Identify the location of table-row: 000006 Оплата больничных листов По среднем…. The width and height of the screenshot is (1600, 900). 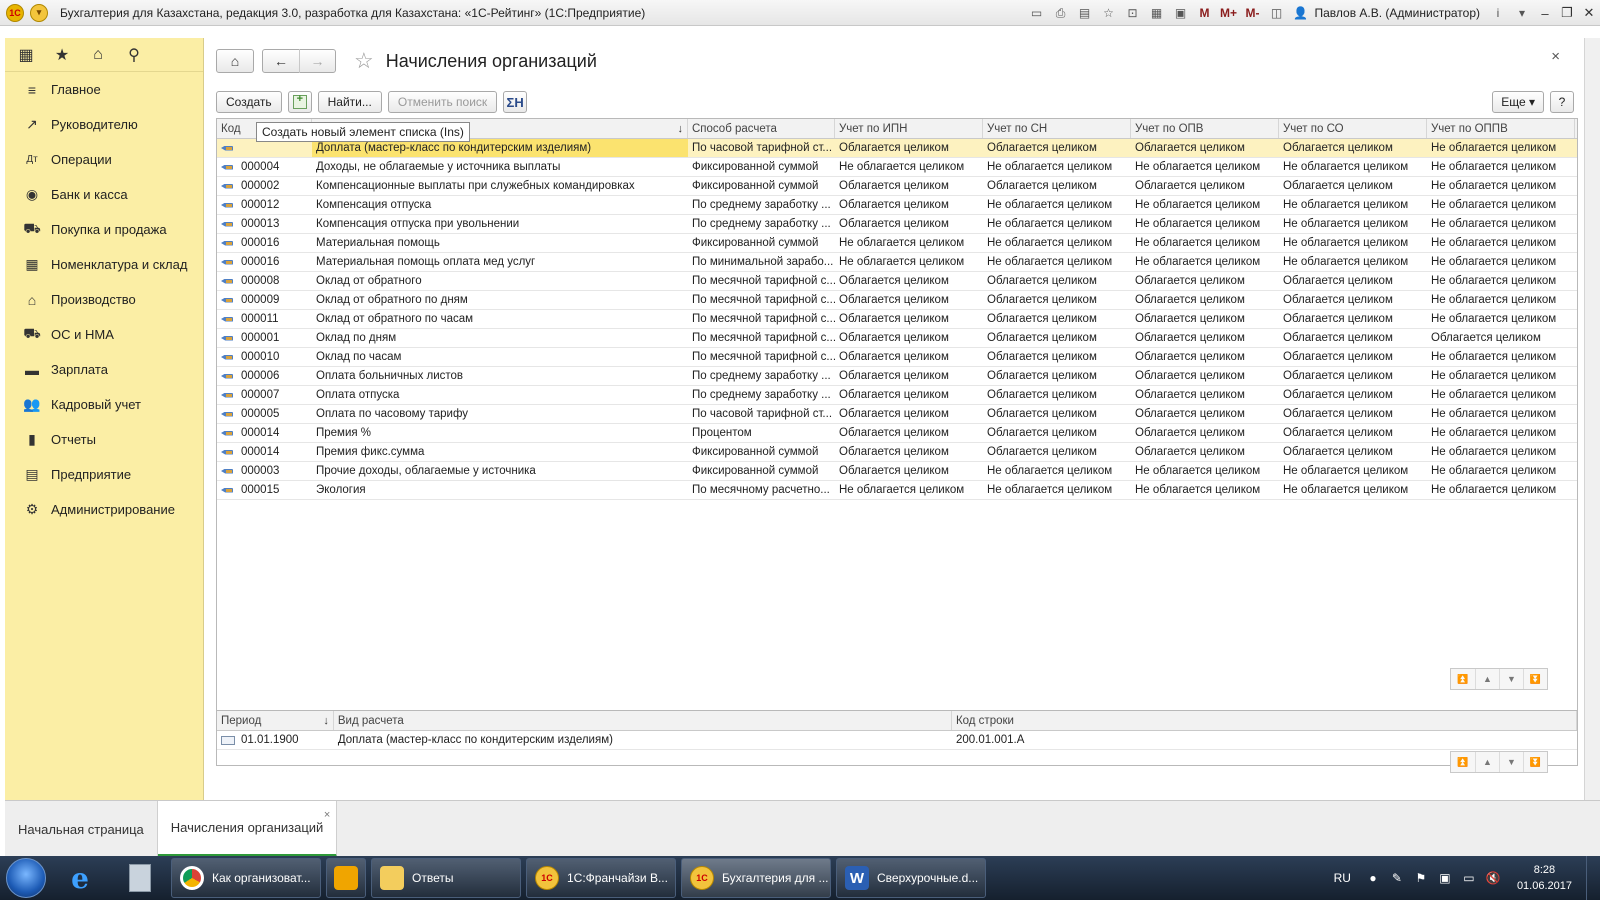
(897, 376).